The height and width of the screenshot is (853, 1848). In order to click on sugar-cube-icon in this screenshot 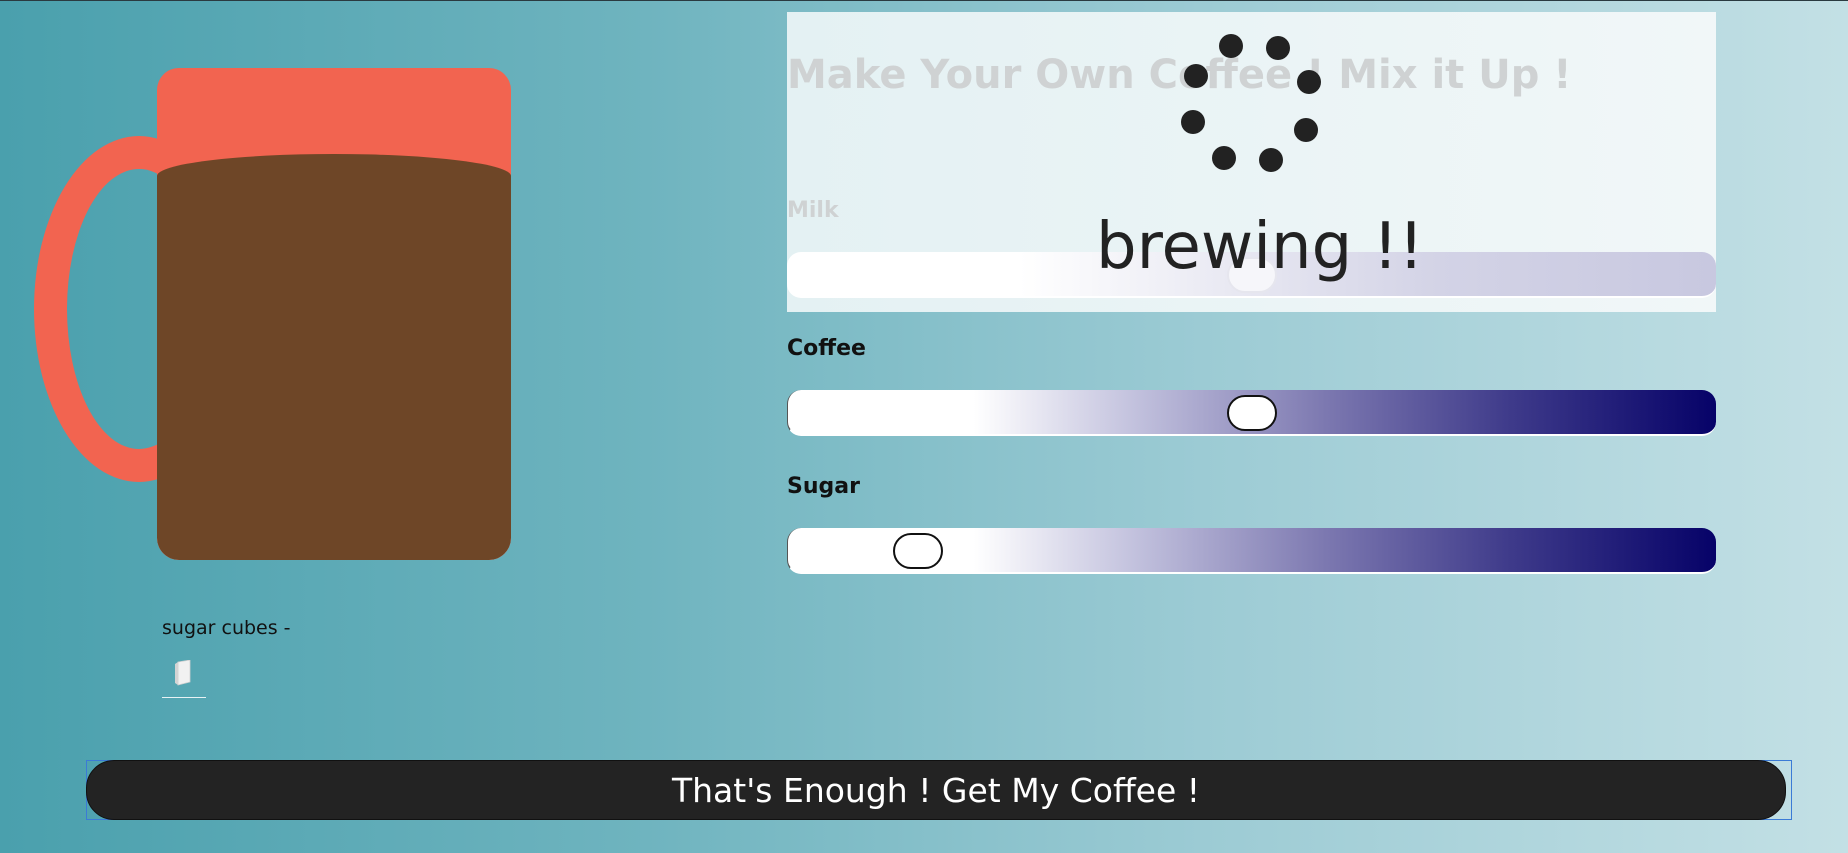, I will do `click(183, 673)`.